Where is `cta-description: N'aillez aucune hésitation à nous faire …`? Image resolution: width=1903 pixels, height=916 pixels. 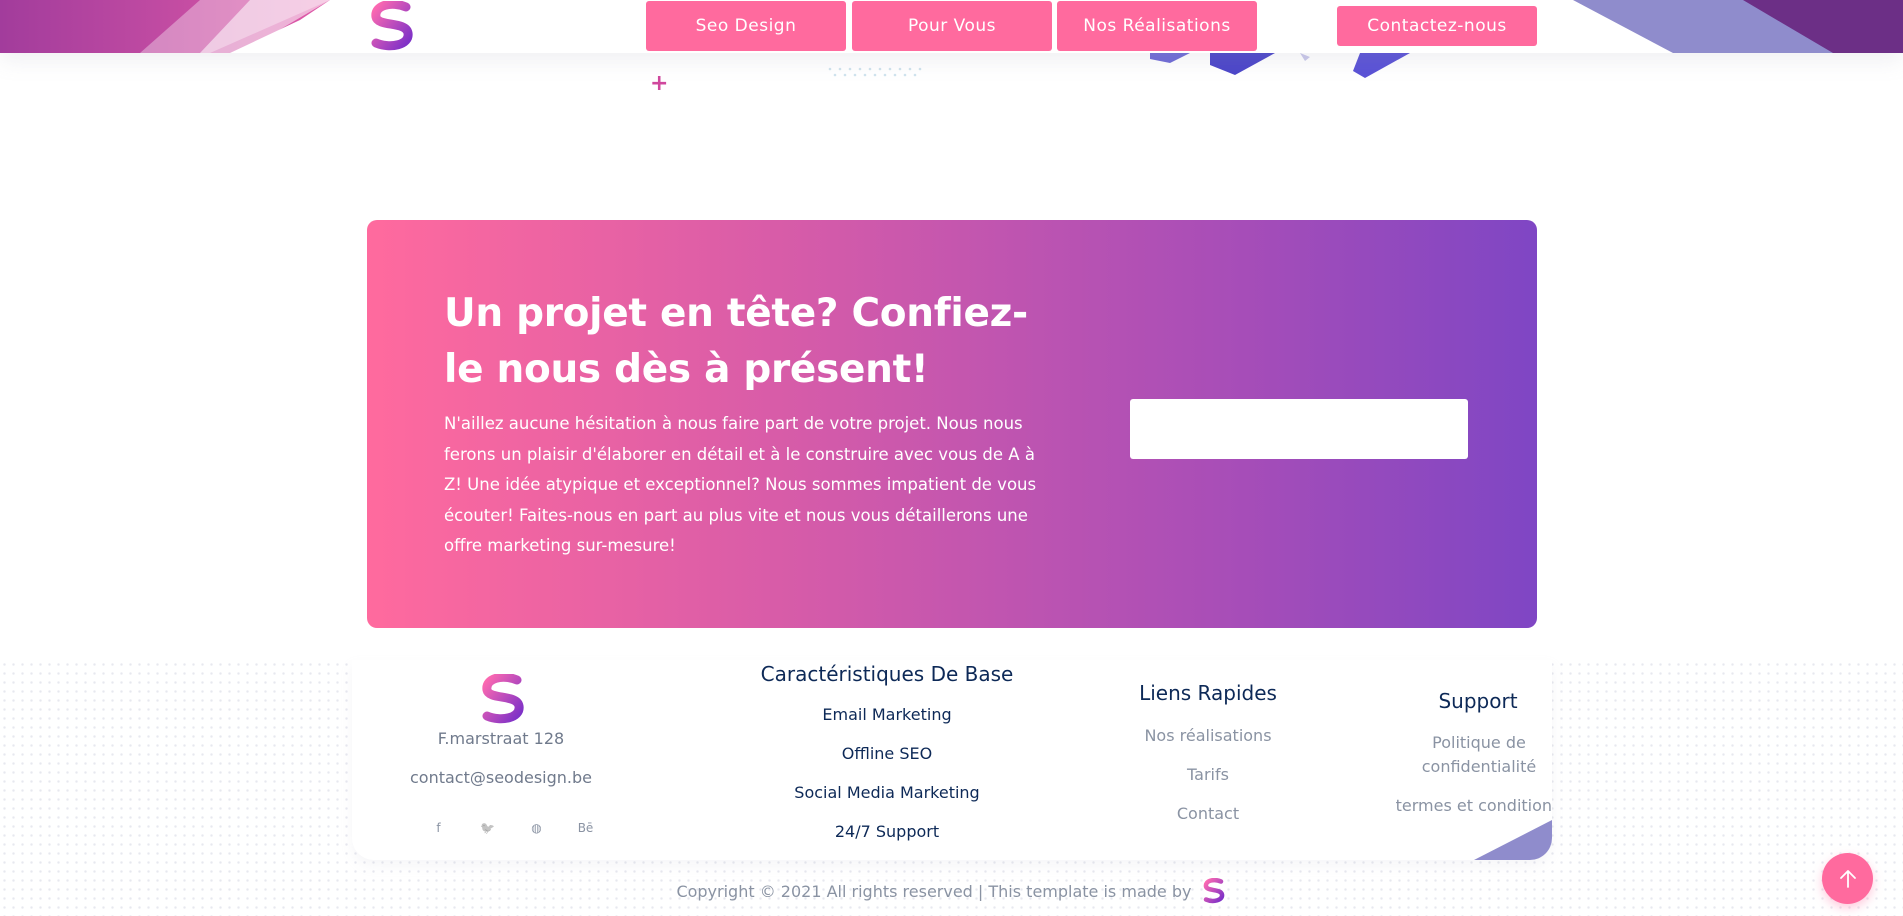 cta-description: N'aillez aucune hésitation à nous faire … is located at coordinates (740, 484).